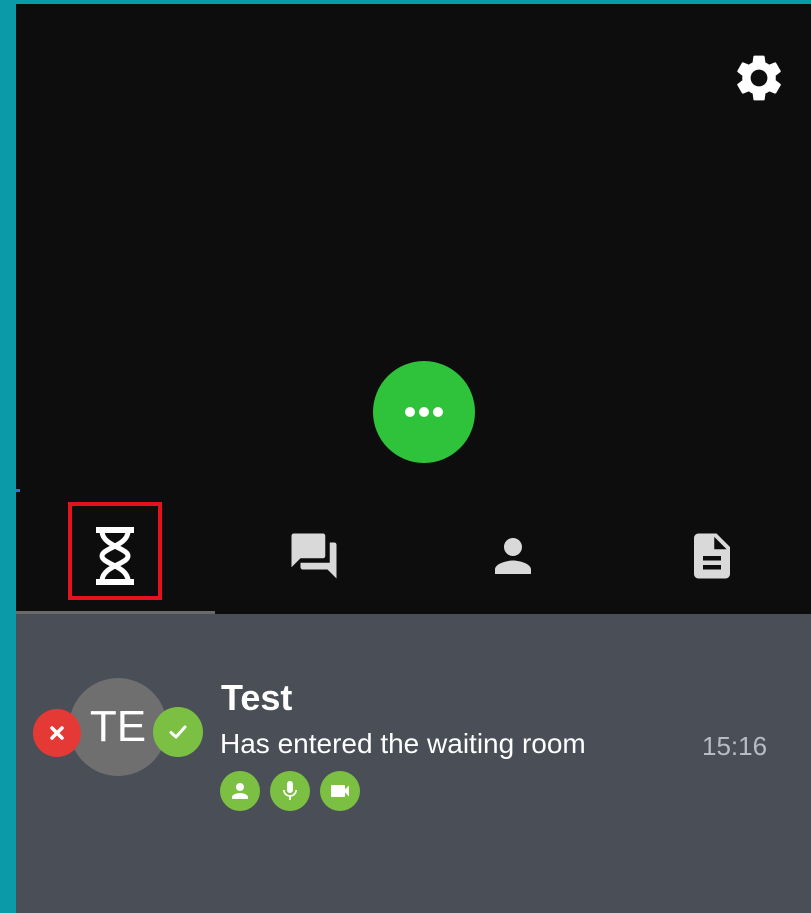 Image resolution: width=811 pixels, height=913 pixels. I want to click on tab-documents, so click(711, 556).